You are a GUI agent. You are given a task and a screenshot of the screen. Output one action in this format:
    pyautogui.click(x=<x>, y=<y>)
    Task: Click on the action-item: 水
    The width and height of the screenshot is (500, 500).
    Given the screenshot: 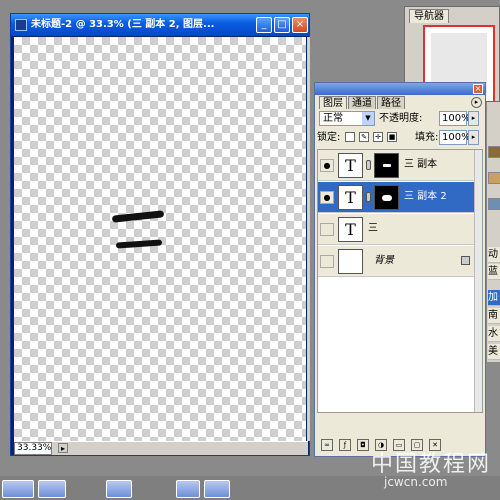 What is the action you would take?
    pyautogui.click(x=494, y=334)
    